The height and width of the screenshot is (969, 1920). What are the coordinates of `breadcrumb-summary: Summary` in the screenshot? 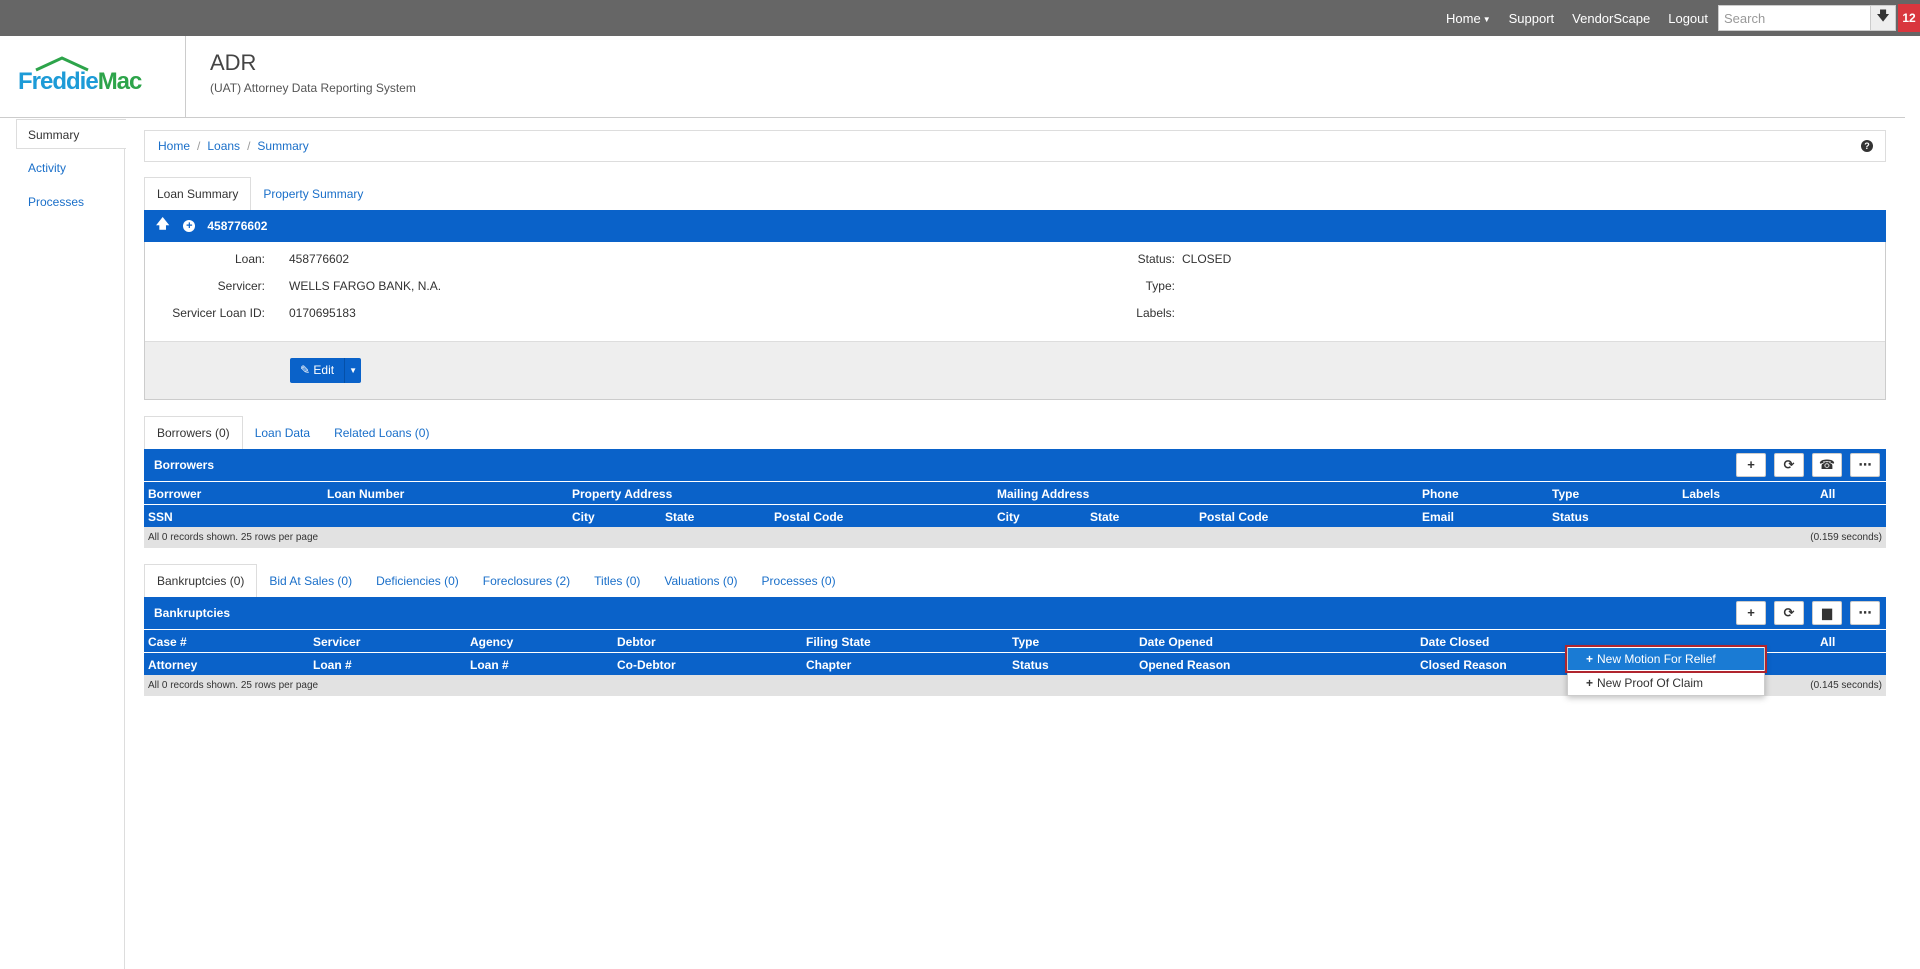 It's located at (282, 146).